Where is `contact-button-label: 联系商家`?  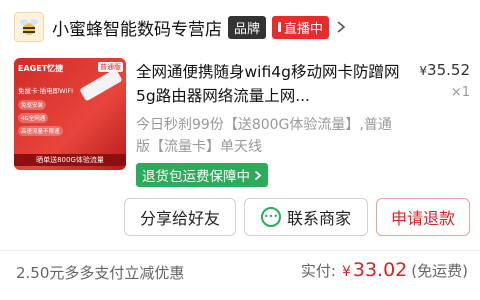 contact-button-label: 联系商家 is located at coordinates (318, 218).